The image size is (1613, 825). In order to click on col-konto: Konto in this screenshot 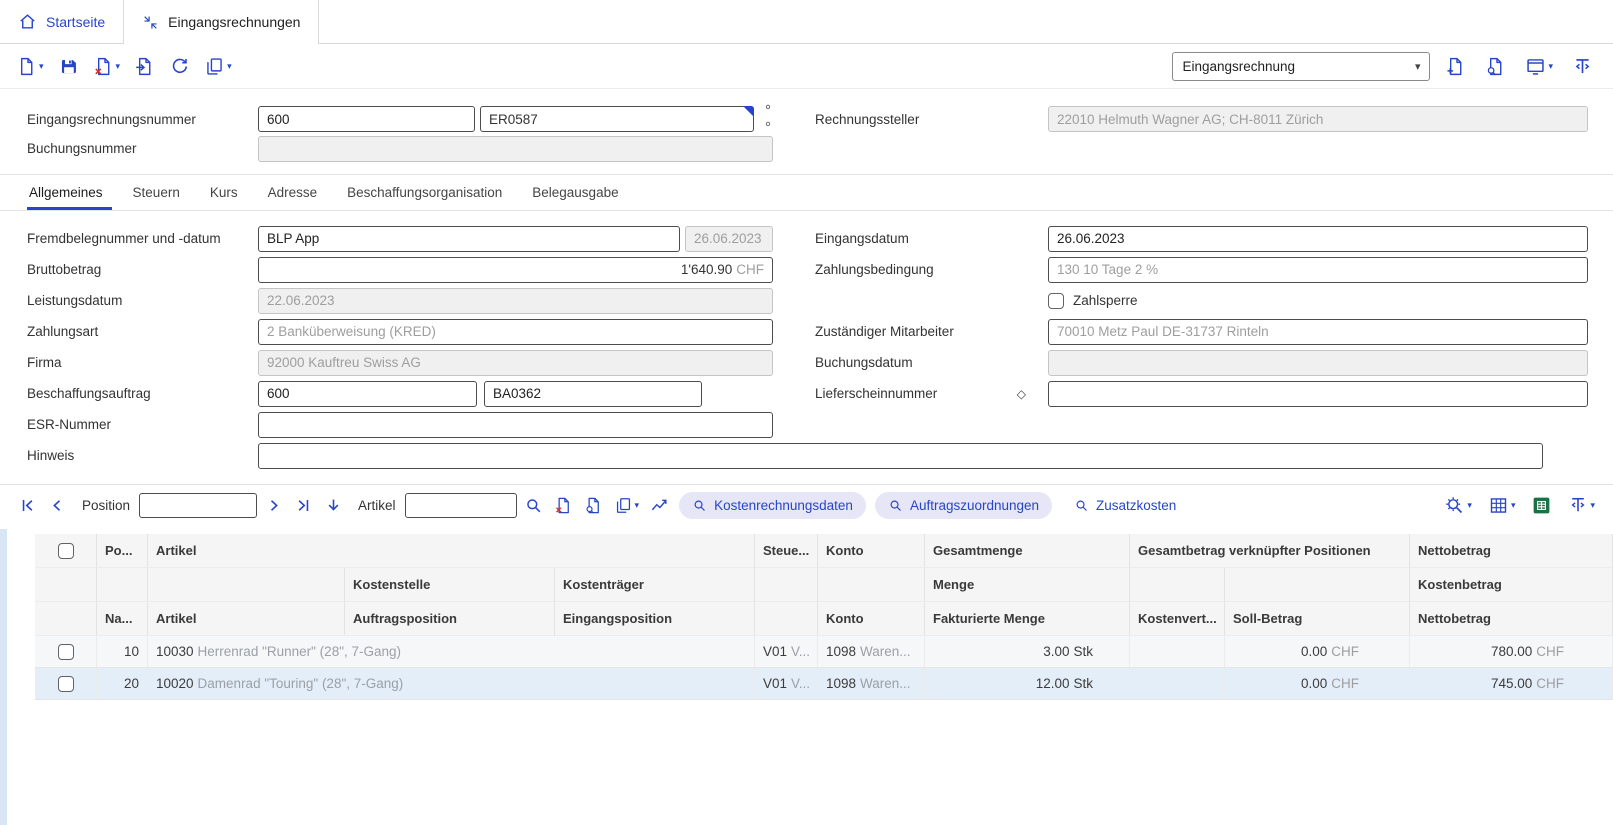, I will do `click(871, 551)`.